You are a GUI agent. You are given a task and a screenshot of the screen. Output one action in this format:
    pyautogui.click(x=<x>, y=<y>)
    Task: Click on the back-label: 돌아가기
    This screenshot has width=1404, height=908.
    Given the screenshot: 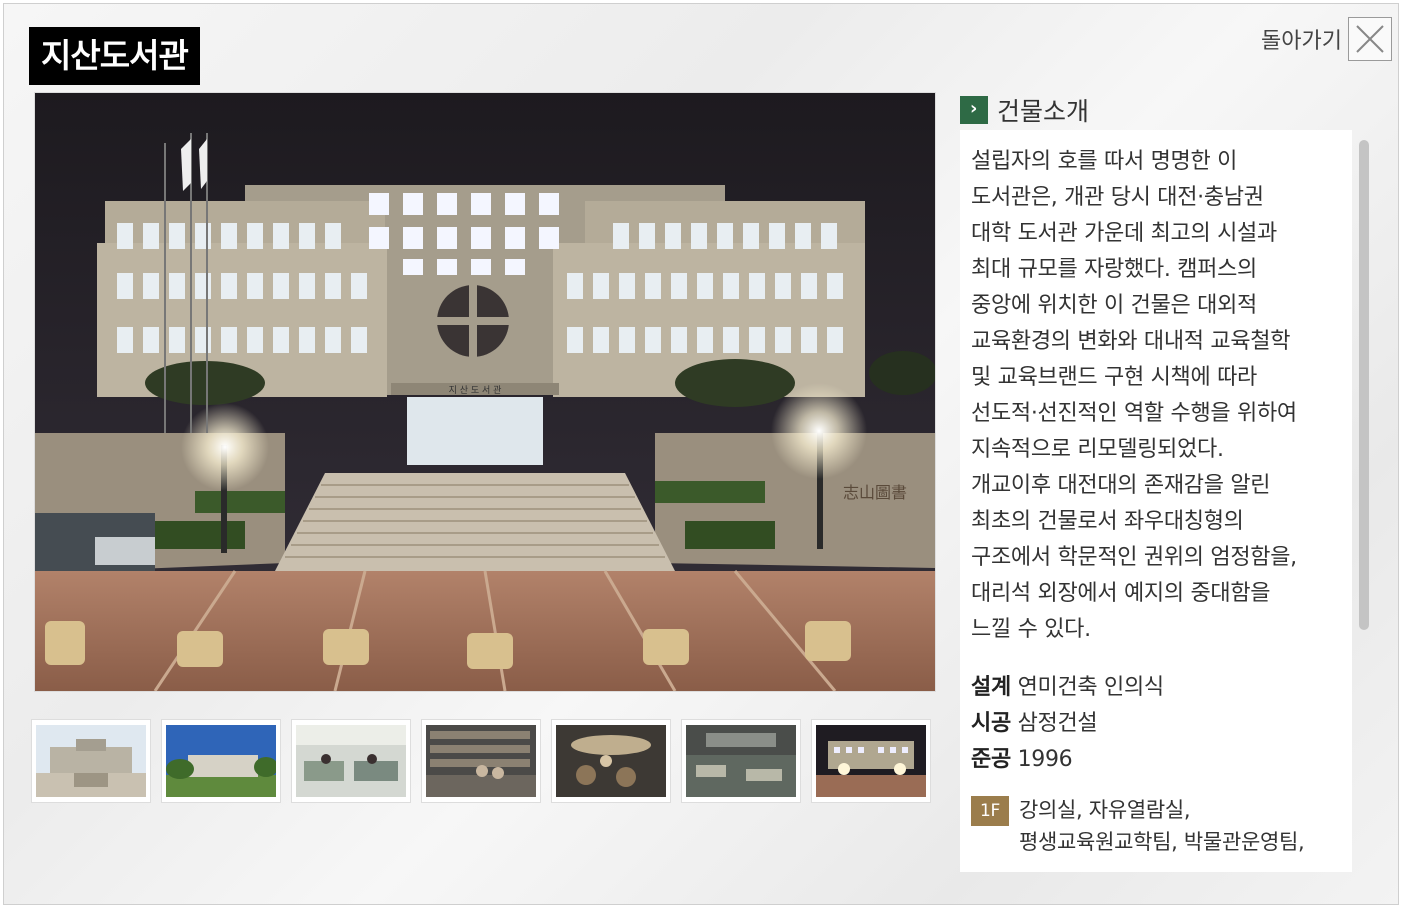 What is the action you would take?
    pyautogui.click(x=1301, y=41)
    